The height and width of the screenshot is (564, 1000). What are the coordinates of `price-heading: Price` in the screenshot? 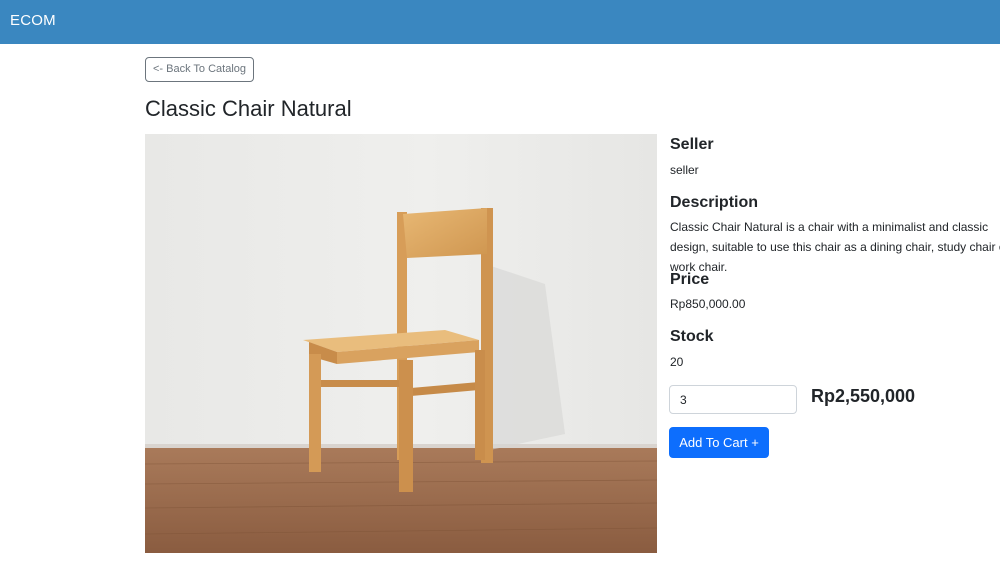 It's located at (690, 279).